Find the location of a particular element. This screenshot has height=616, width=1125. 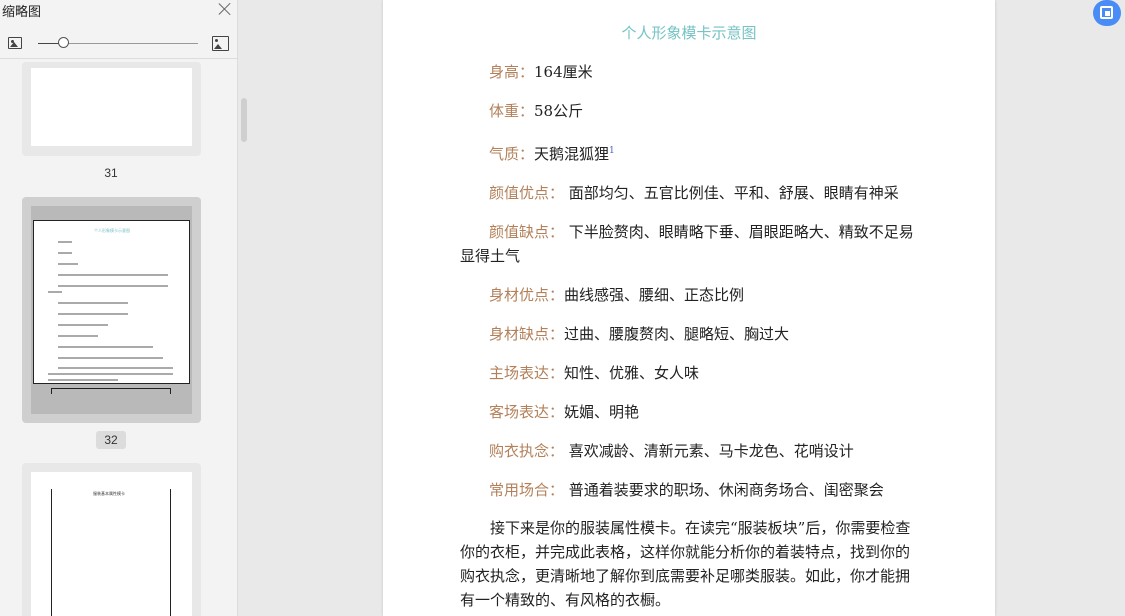

thumbnail-mini-title: 服装基本属性模卡 is located at coordinates (109, 493).